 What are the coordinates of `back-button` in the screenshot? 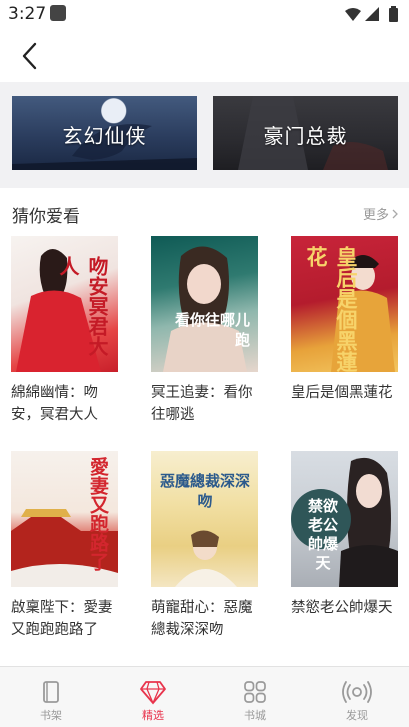 It's located at (30, 56).